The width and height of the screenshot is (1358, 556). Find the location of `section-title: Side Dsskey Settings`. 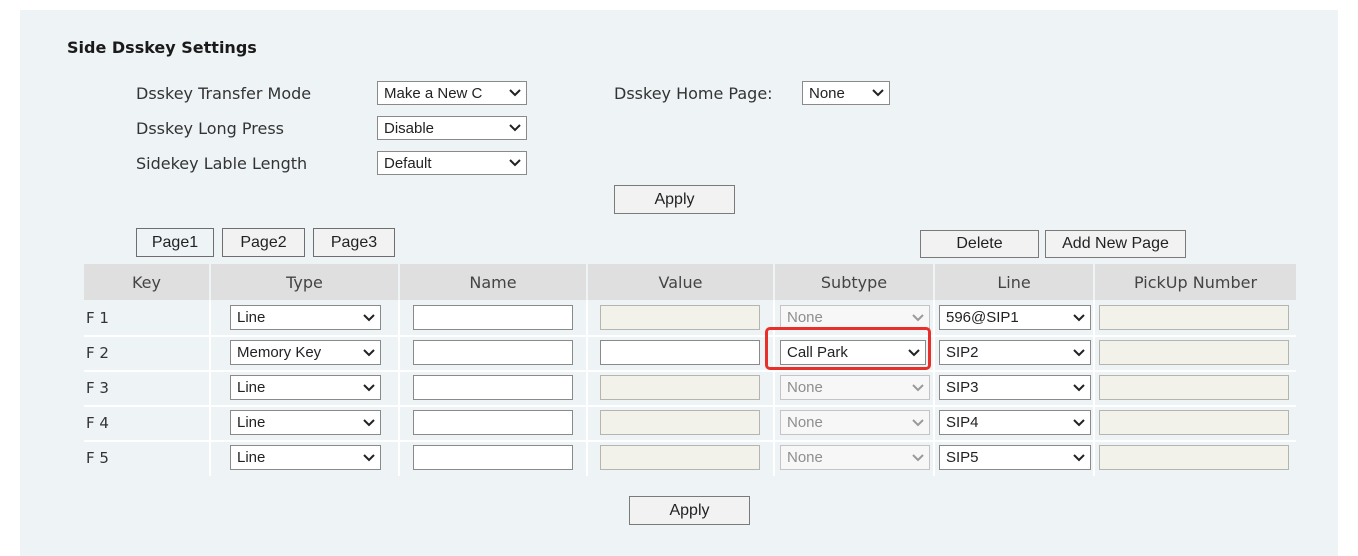

section-title: Side Dsskey Settings is located at coordinates (162, 47).